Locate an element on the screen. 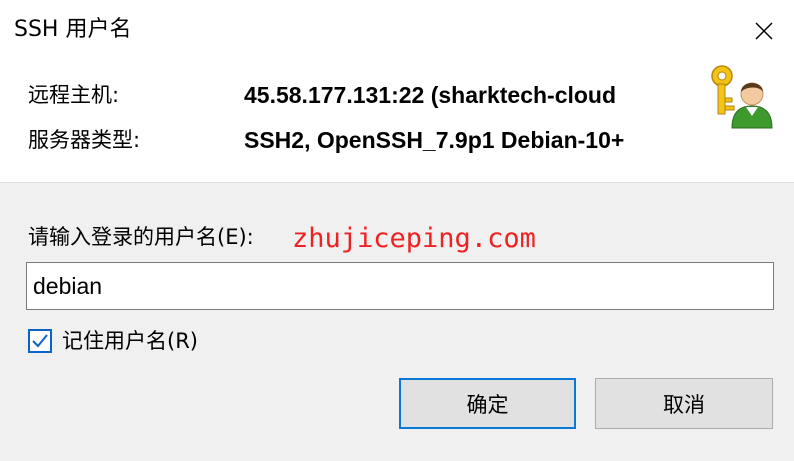 The height and width of the screenshot is (461, 794). remote-host-label: 远程主机: is located at coordinates (74, 95).